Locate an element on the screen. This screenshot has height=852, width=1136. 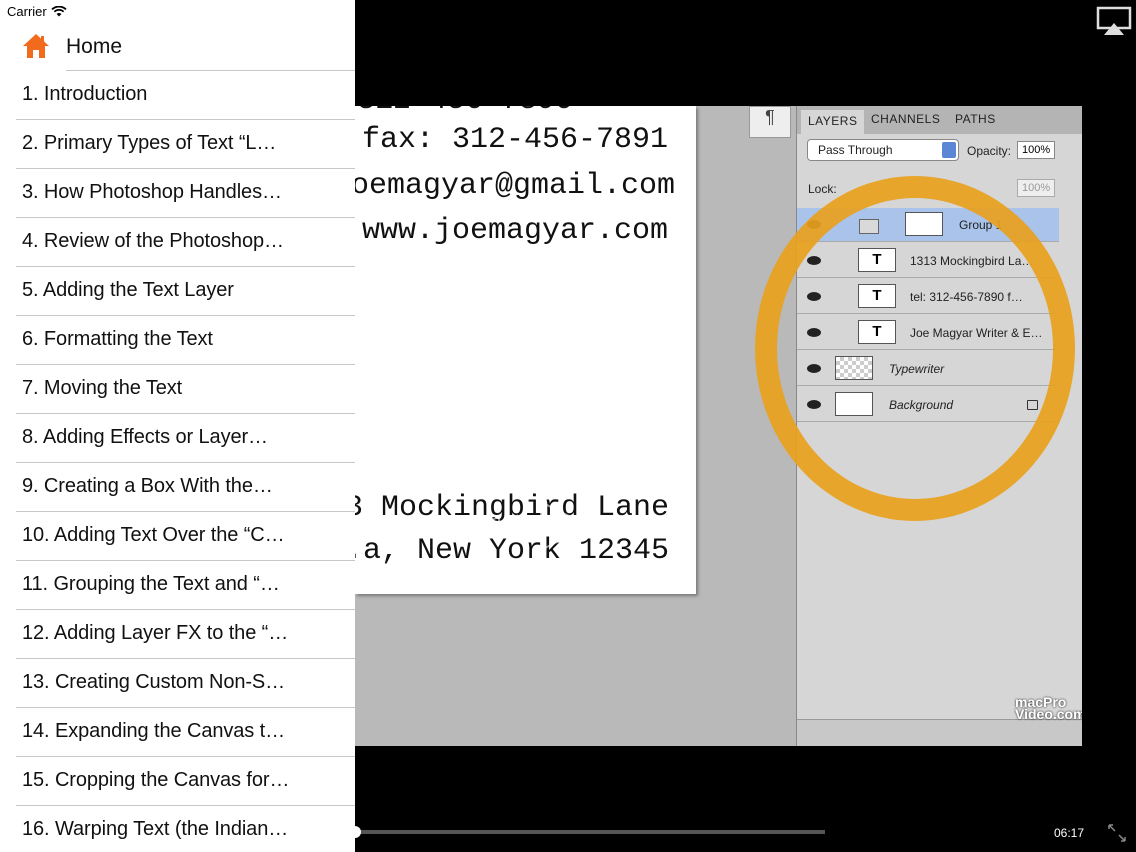
panel-tabs: LAYERS CHANNELS PATHS is located at coordinates (939, 120).